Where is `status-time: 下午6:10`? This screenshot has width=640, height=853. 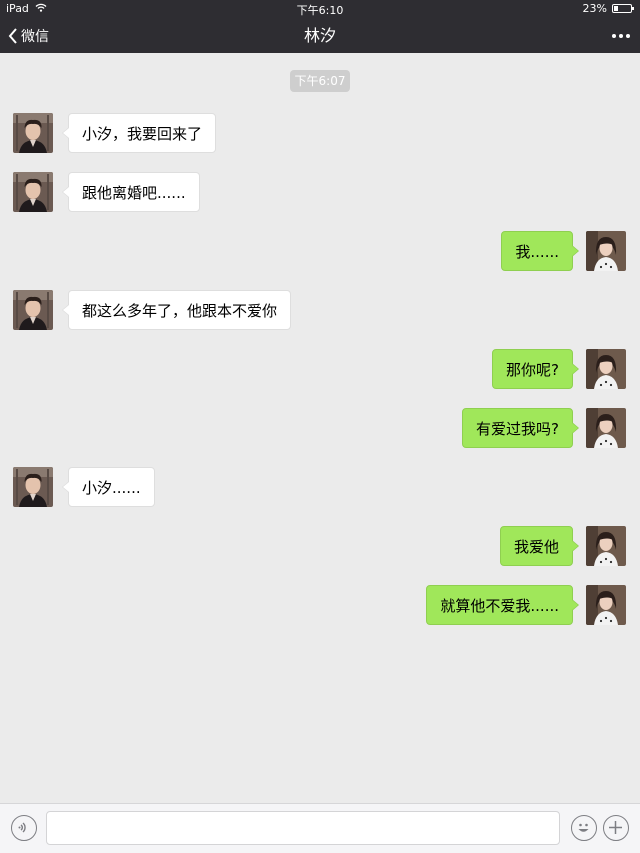
status-time: 下午6:10 is located at coordinates (320, 10).